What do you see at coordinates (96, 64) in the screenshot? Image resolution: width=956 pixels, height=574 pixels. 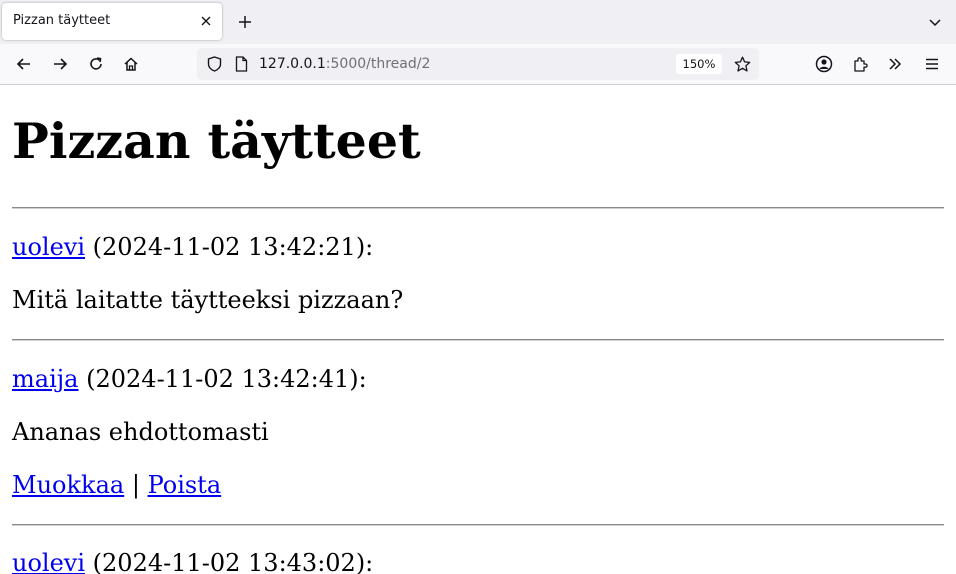 I see `reload-icon` at bounding box center [96, 64].